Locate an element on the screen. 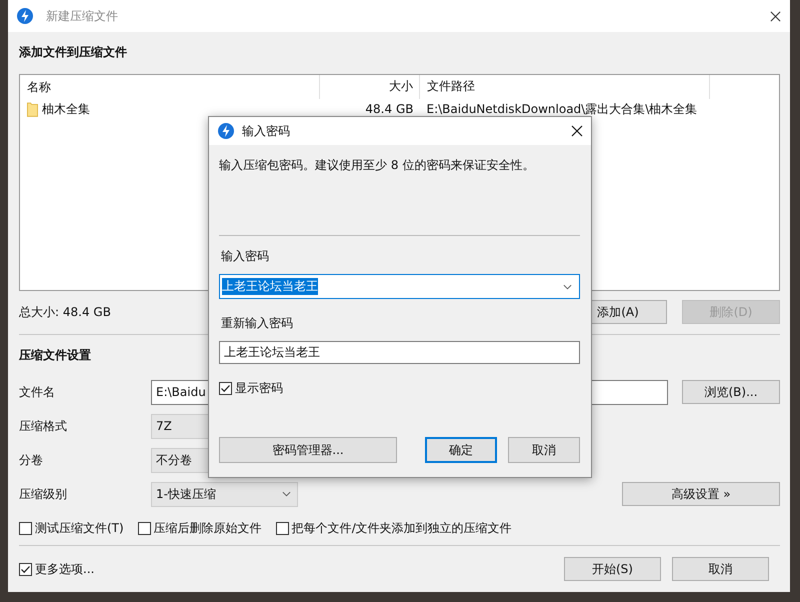  table-cell: 柚木全集 is located at coordinates (66, 109).